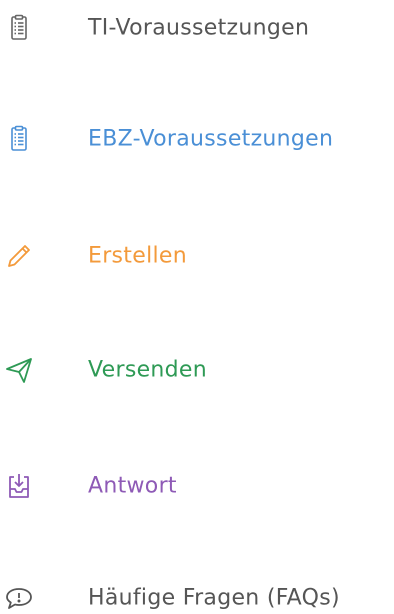 This screenshot has width=394, height=614. What do you see at coordinates (19, 370) in the screenshot?
I see `paper-plane-icon` at bounding box center [19, 370].